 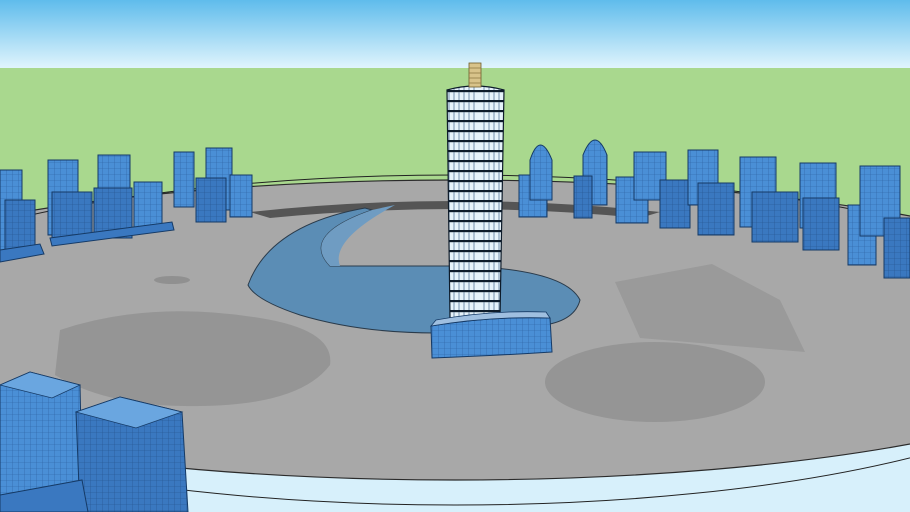 I want to click on shadow-left, so click(x=193, y=359).